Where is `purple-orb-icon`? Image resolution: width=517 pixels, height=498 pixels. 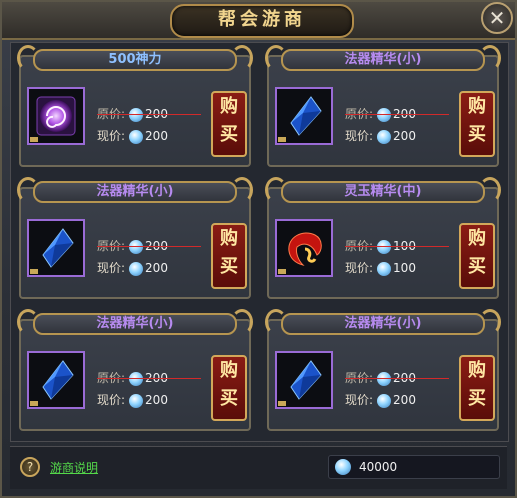
purple-orb-icon is located at coordinates (56, 116).